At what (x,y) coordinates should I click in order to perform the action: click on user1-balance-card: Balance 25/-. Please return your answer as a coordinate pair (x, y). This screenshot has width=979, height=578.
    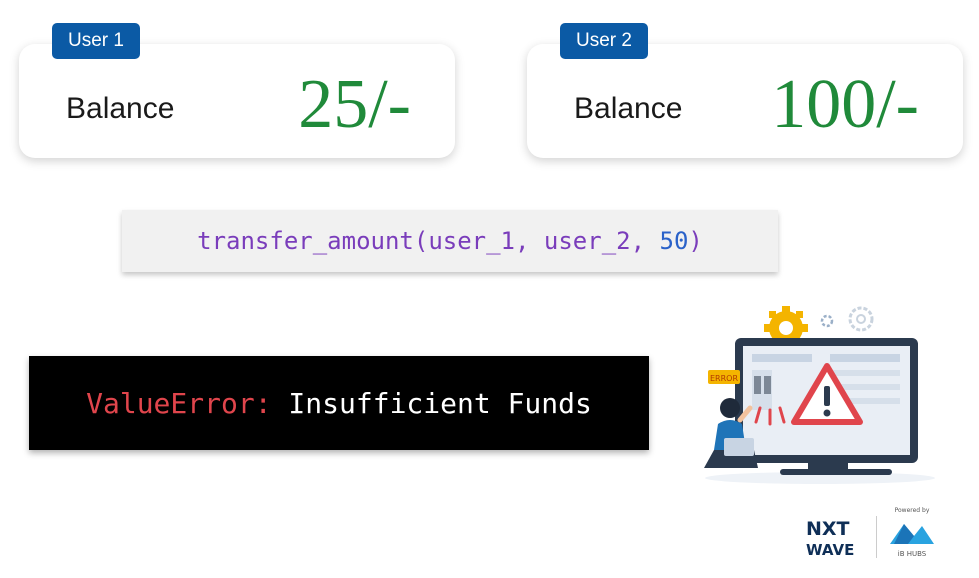
    Looking at the image, I should click on (237, 101).